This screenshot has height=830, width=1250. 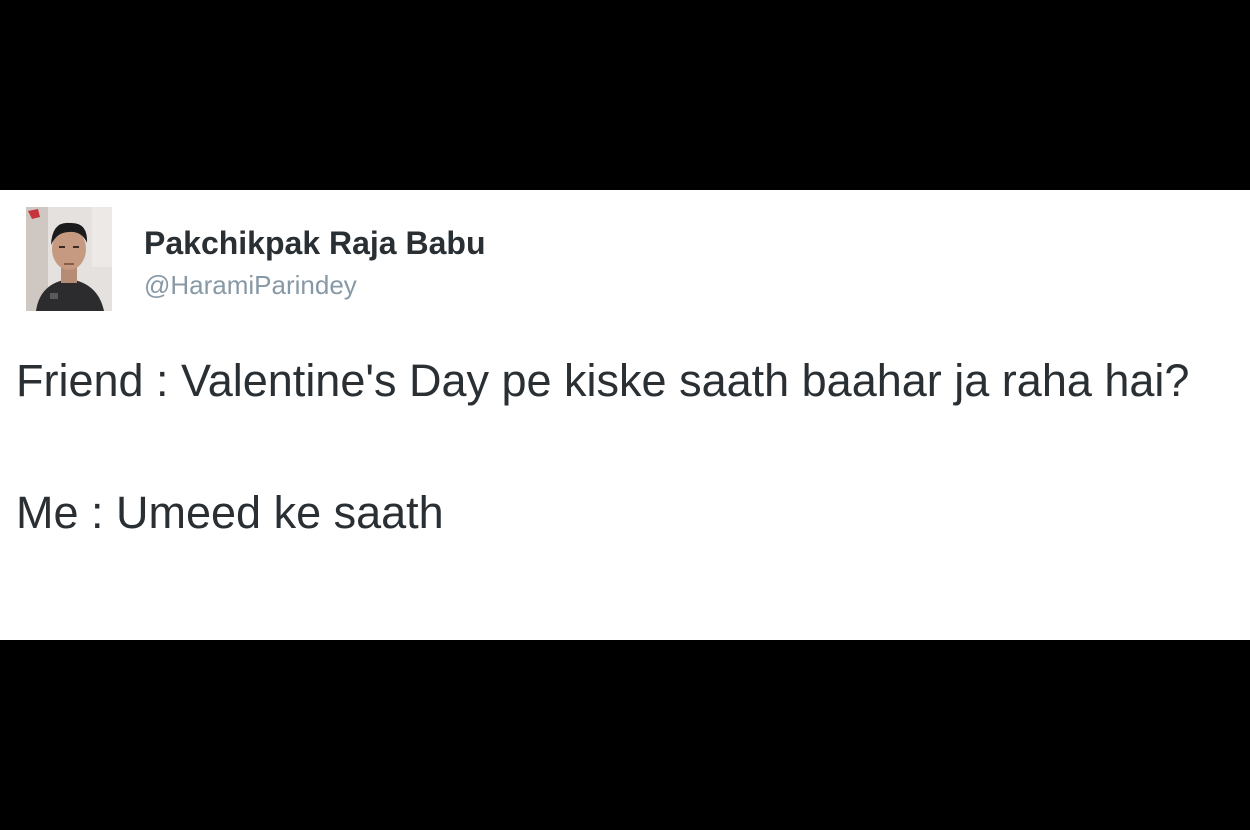 I want to click on tweet-line-me: Me : Umeed ke saath, so click(x=230, y=512).